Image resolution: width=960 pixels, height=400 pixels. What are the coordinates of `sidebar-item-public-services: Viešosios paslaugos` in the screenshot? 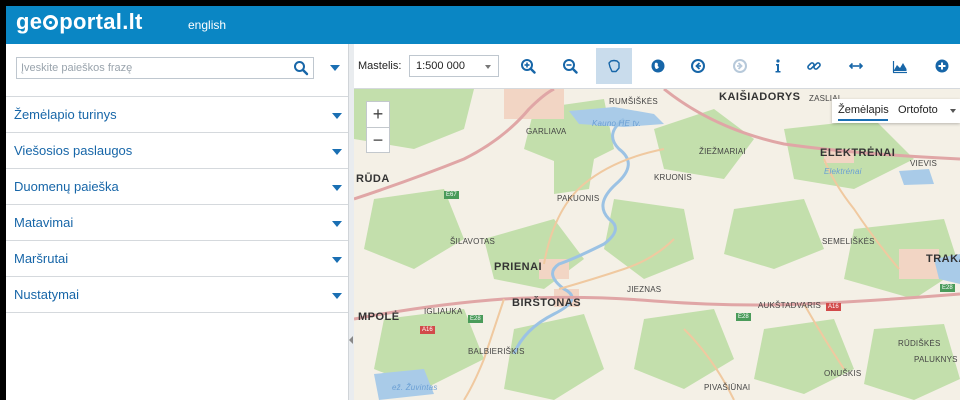 It's located at (177, 151).